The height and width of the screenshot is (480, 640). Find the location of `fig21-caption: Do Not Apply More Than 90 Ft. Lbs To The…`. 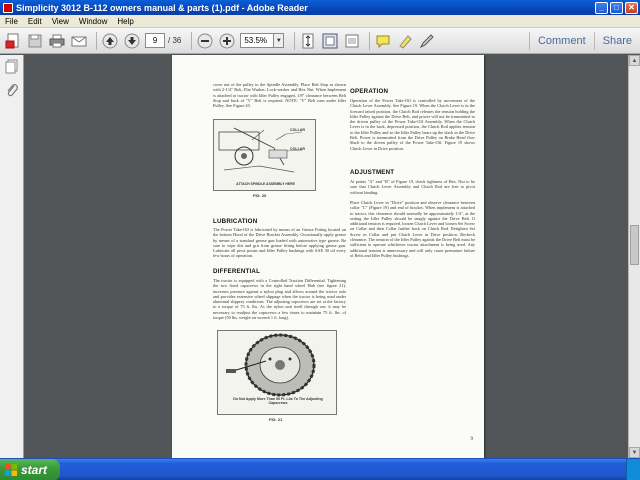

fig21-caption: Do Not Apply More Than 90 Ft. Lbs To The… is located at coordinates (278, 401).